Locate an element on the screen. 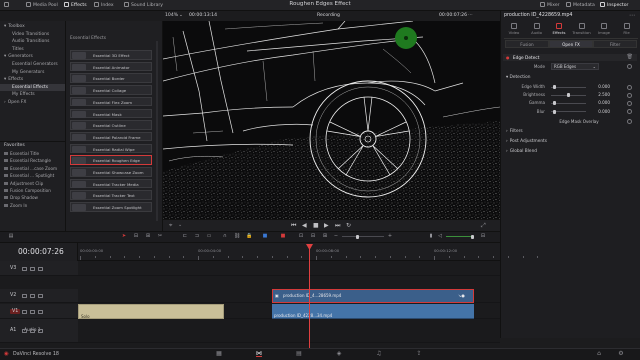 The width and height of the screenshot is (640, 360). fullscreen-icon: ⤢ is located at coordinates (483, 226).